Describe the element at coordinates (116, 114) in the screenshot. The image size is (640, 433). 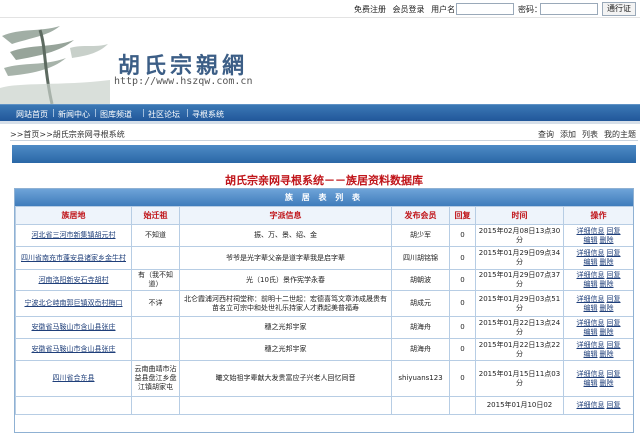
I see `nav-item-gallery: 图库频道` at that location.